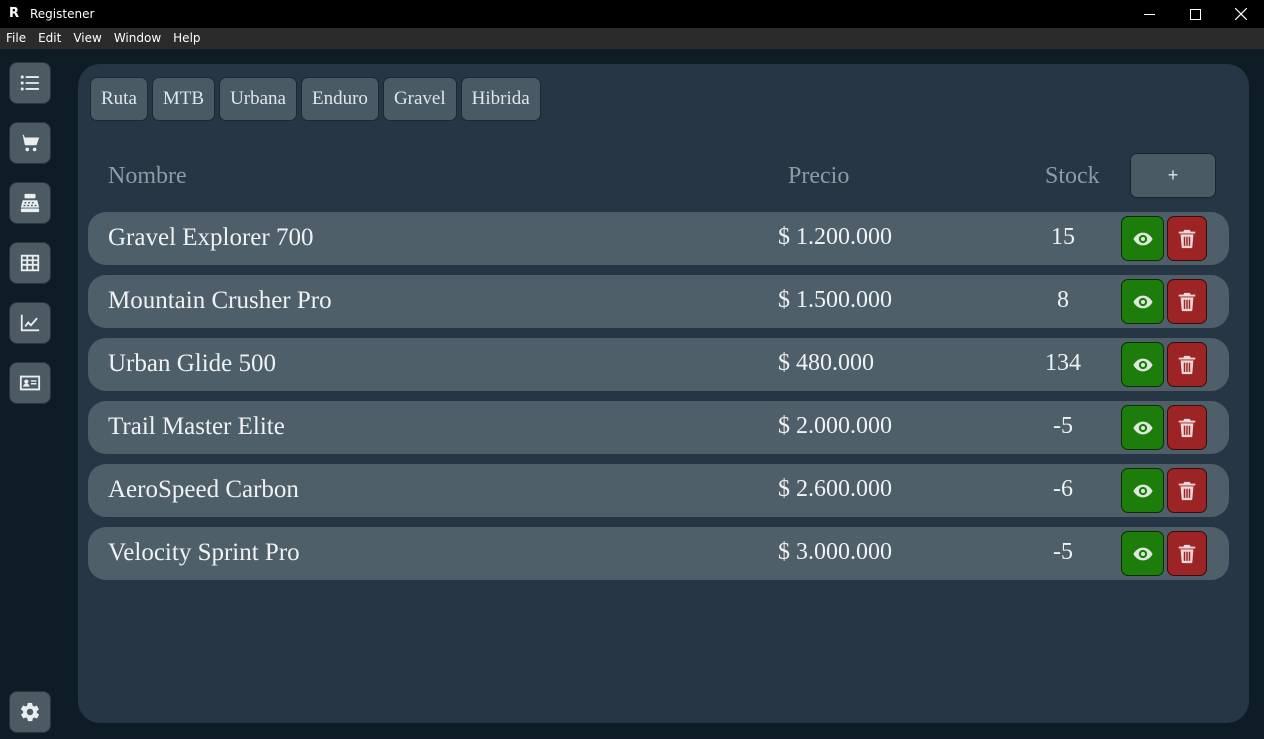  Describe the element at coordinates (835, 489) in the screenshot. I see `product-price: $ 2.600.000` at that location.